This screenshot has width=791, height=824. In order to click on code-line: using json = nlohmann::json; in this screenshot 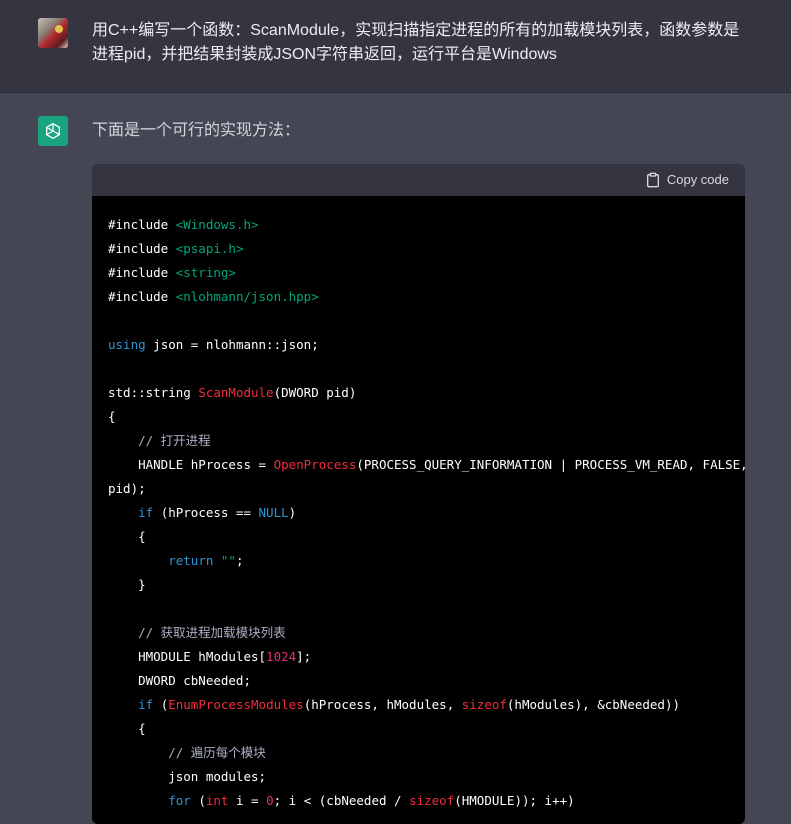, I will do `click(213, 344)`.